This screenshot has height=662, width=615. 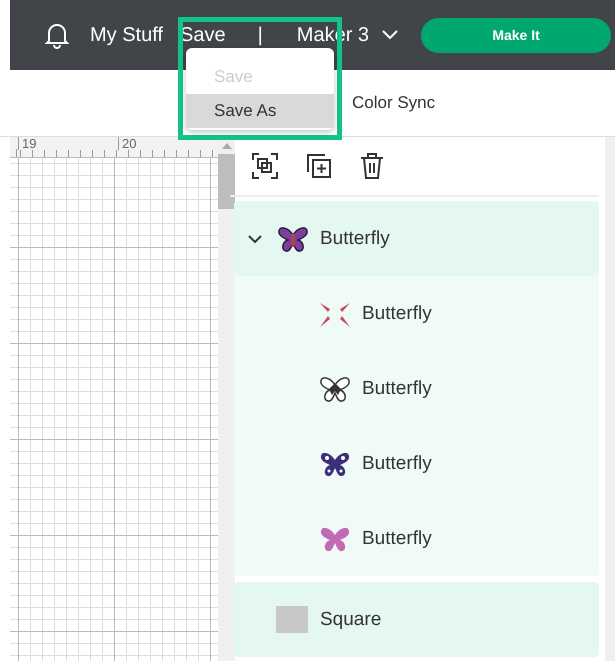 I want to click on scroll-thumb, so click(x=226, y=181).